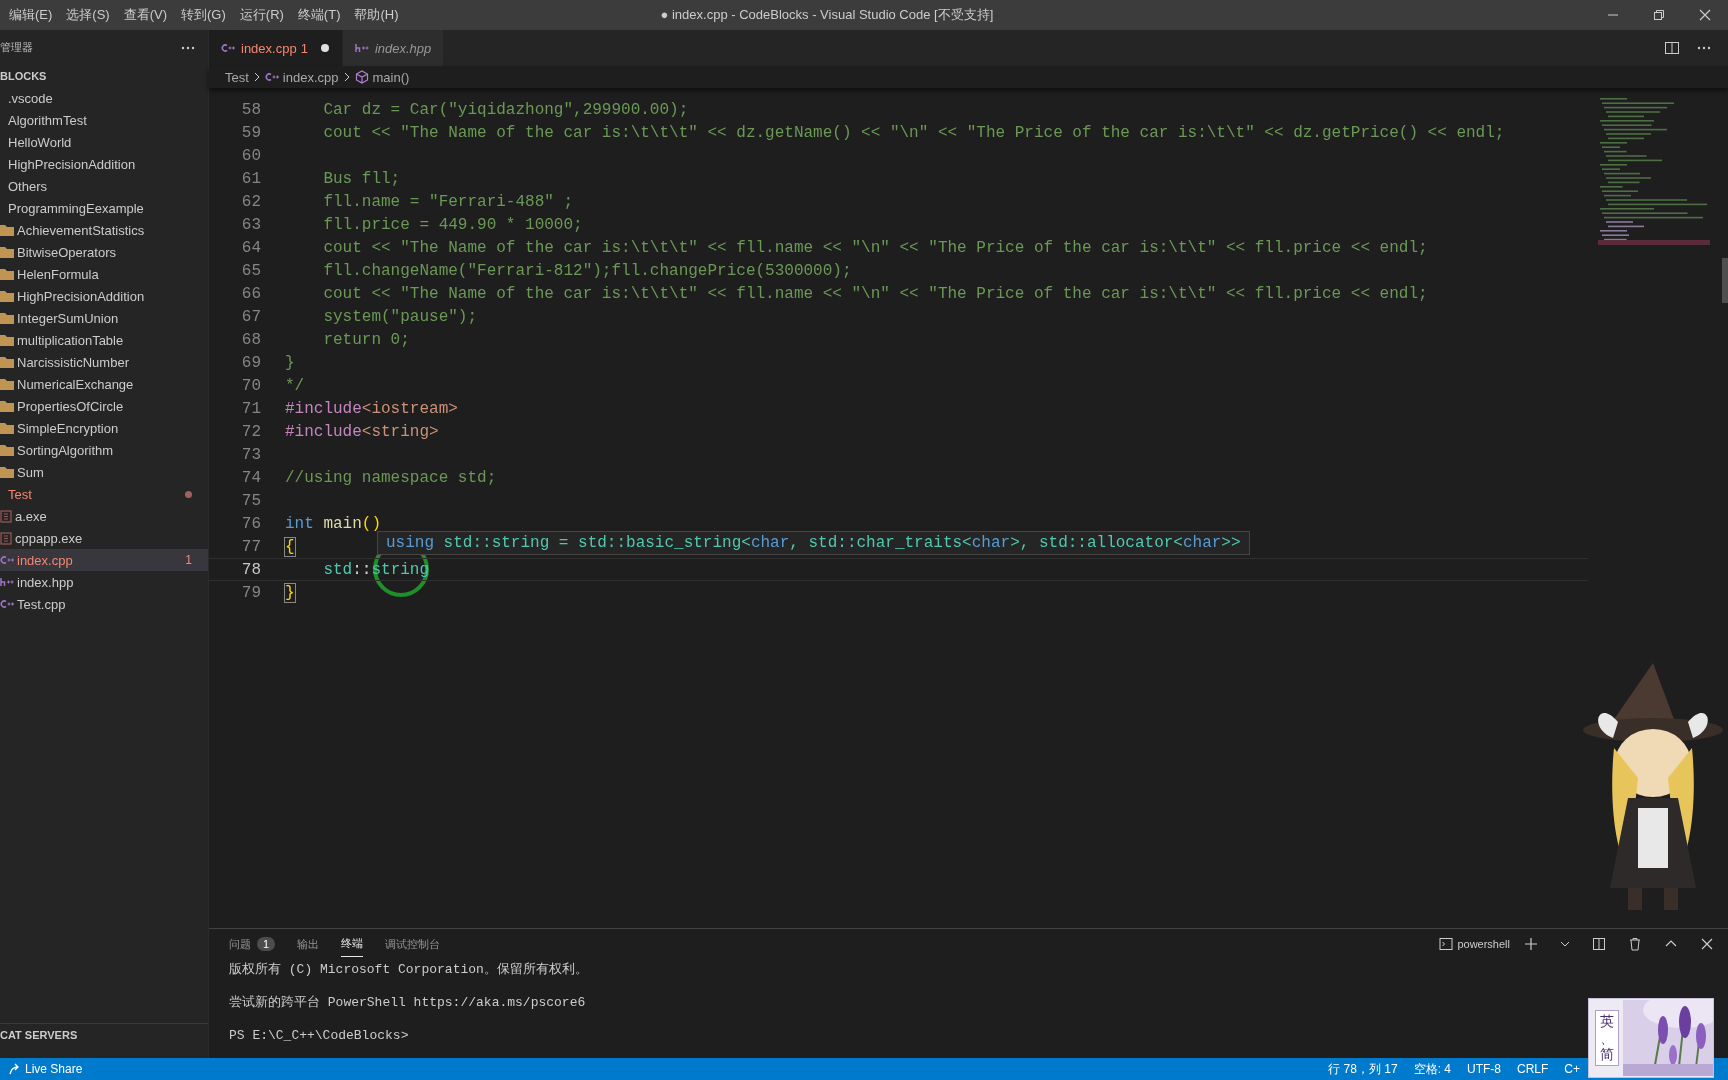 This screenshot has width=1728, height=1080. I want to click on line-number: 73, so click(250, 454).